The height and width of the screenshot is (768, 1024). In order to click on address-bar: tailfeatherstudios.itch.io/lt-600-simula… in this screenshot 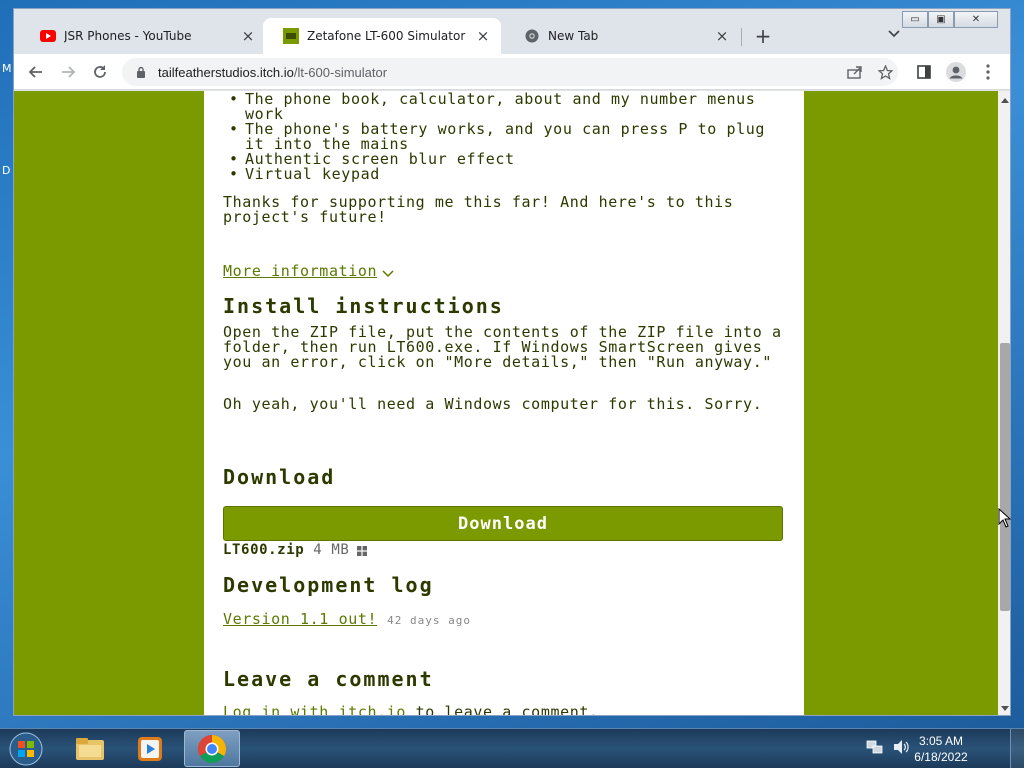, I will do `click(510, 72)`.